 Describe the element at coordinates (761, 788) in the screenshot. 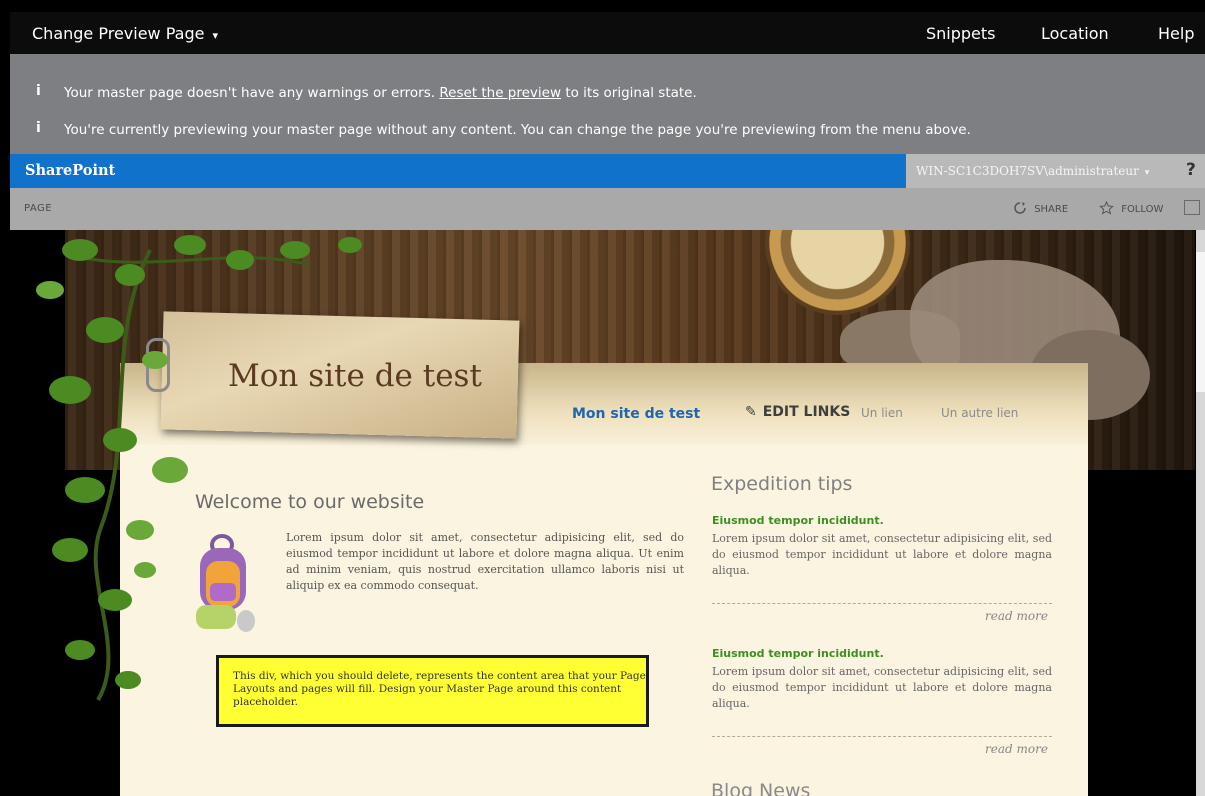

I see `blog-news-heading: Blog News` at that location.